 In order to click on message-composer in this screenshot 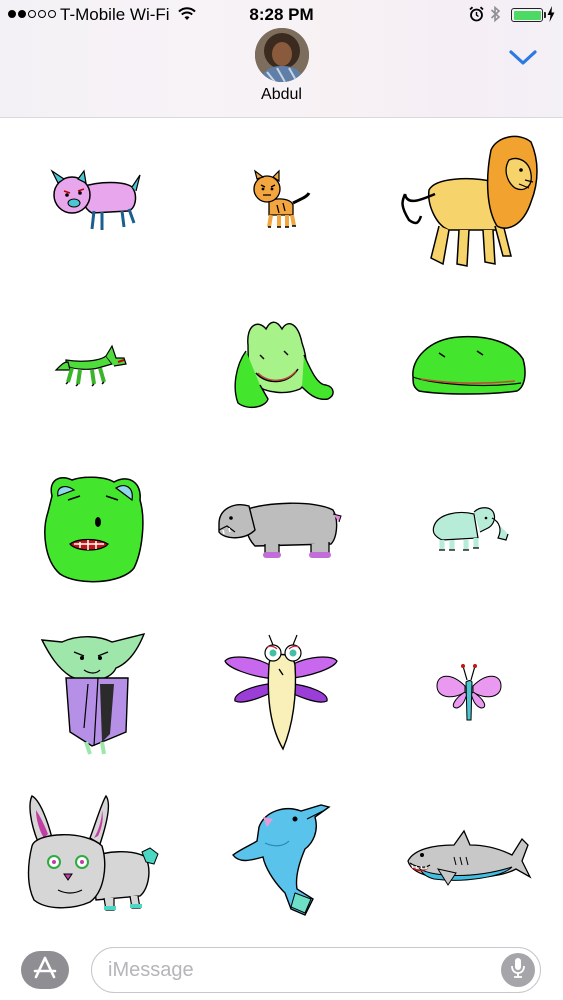, I will do `click(281, 970)`.